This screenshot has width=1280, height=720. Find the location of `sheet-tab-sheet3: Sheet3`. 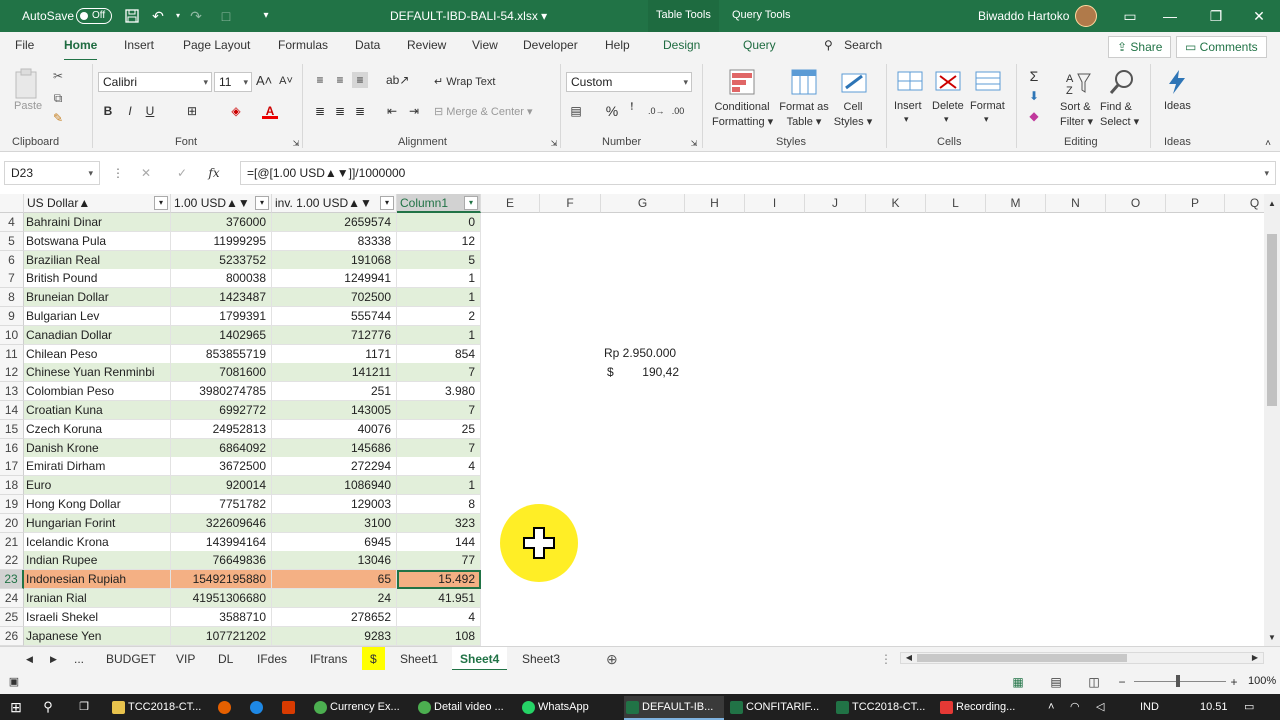

sheet-tab-sheet3: Sheet3 is located at coordinates (541, 659).